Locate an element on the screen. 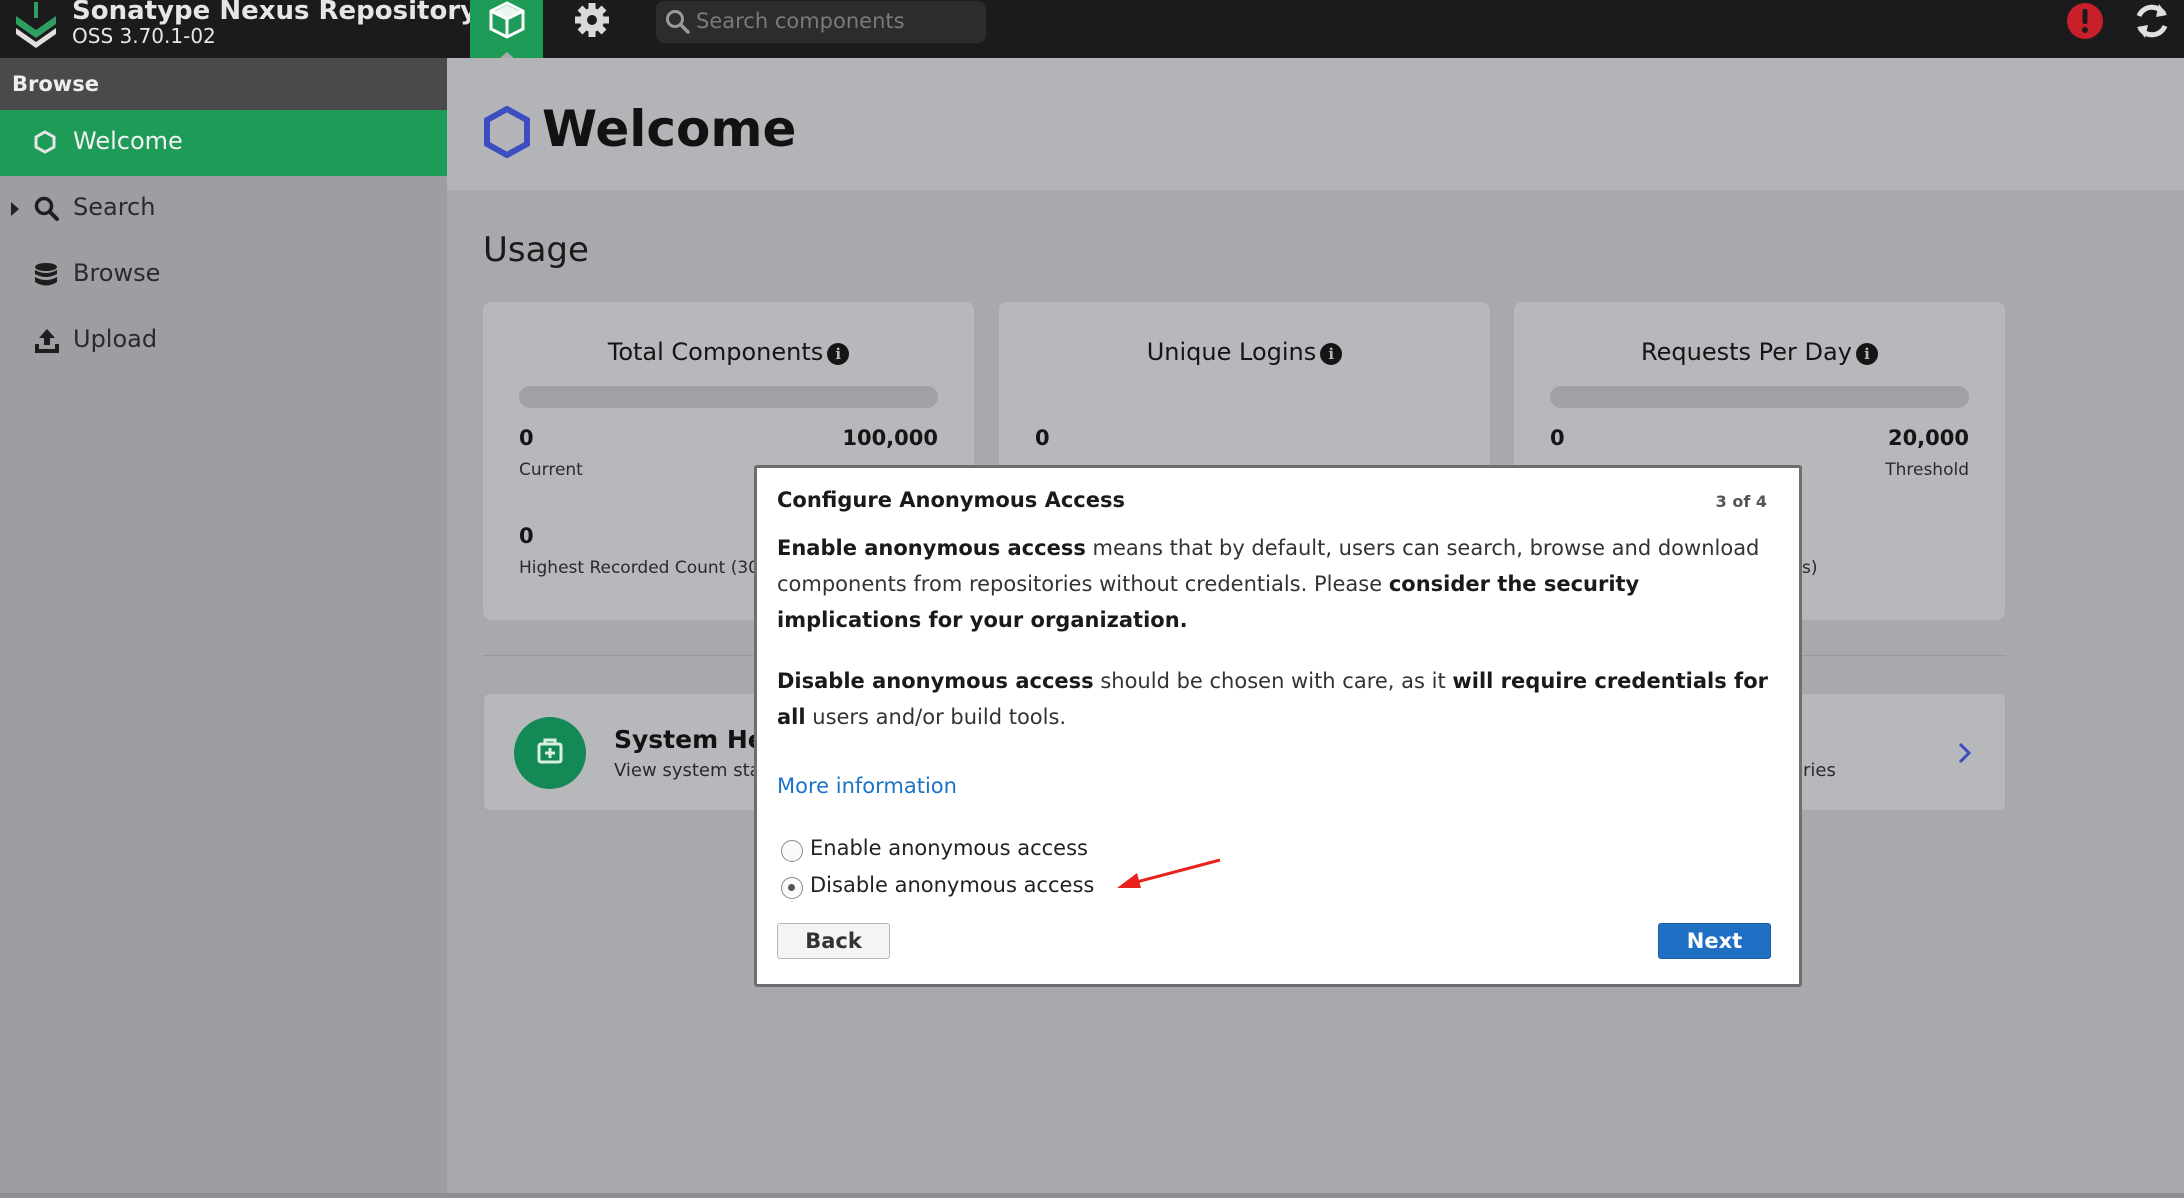 Image resolution: width=2184 pixels, height=1198 pixels. highest-value: 0 is located at coordinates (526, 536).